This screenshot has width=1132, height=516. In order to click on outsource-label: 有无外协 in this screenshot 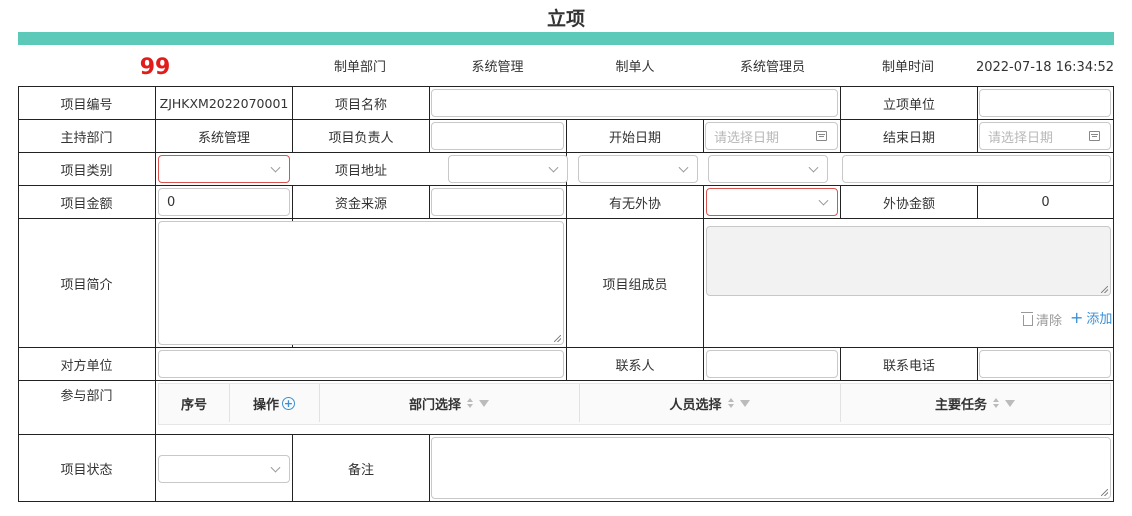, I will do `click(634, 204)`.